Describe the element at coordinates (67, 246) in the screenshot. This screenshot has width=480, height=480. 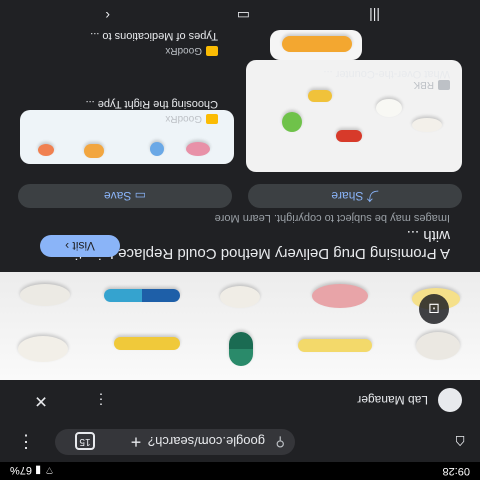
I see `chevron-right-icon: ›` at that location.